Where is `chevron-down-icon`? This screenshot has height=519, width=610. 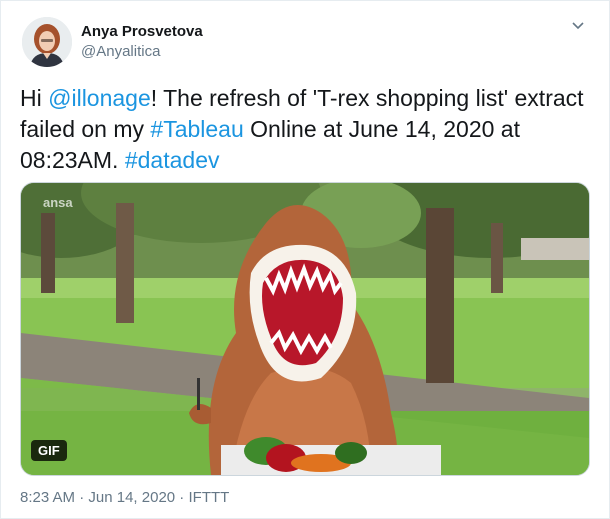 chevron-down-icon is located at coordinates (578, 26).